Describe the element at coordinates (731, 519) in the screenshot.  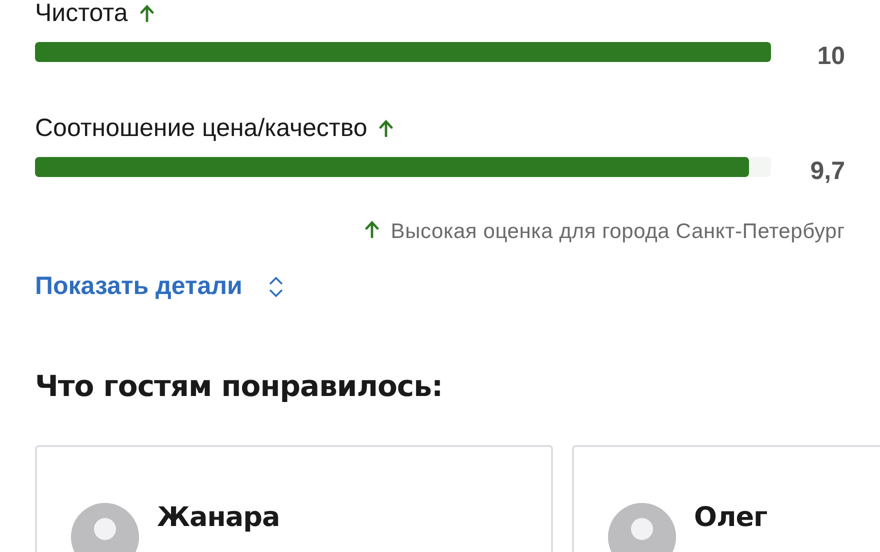
I see `reviewer-name: Олег` at that location.